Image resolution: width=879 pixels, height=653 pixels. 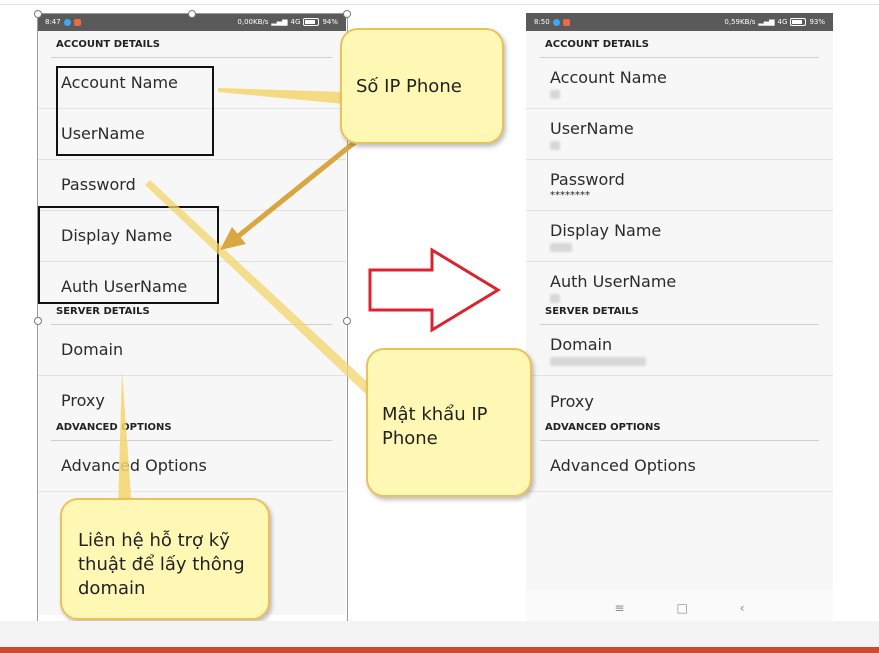 What do you see at coordinates (439, 637) in the screenshot?
I see `app-status-bar` at bounding box center [439, 637].